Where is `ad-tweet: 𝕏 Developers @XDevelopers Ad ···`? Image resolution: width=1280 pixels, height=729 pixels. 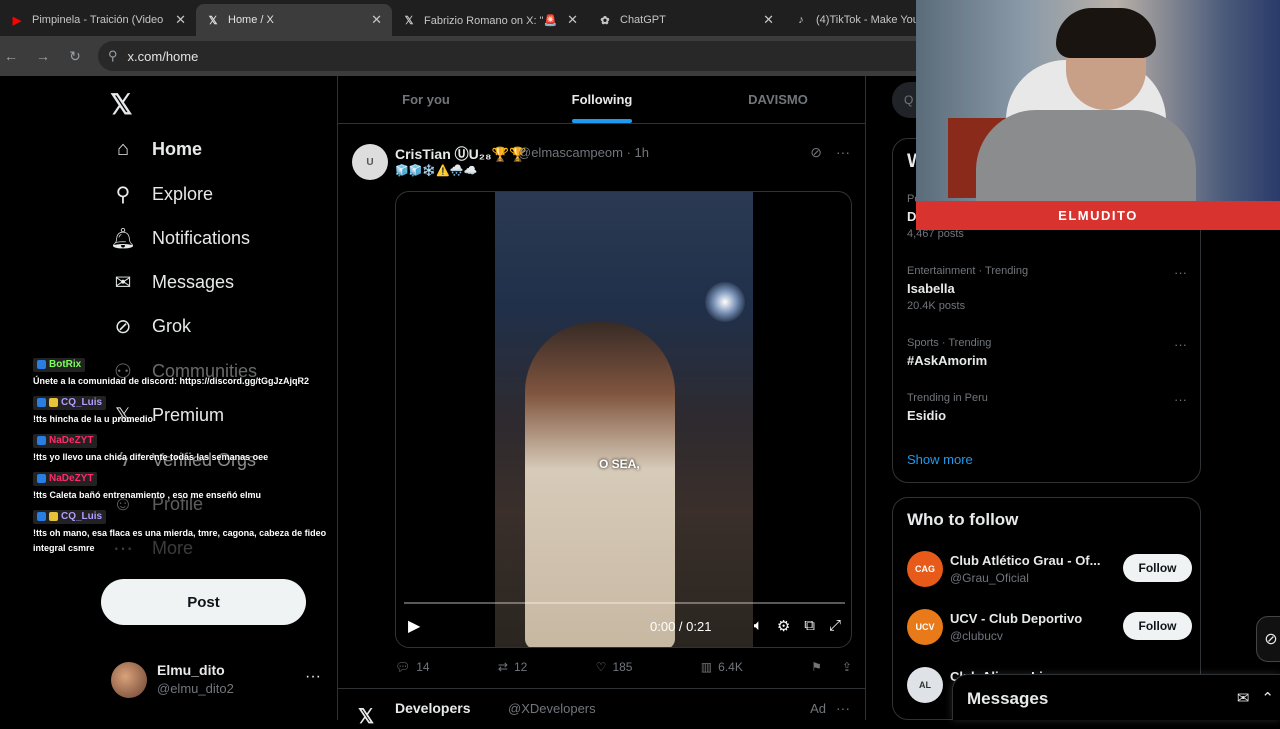
ad-tweet: 𝕏 Developers @XDevelopers Ad ··· is located at coordinates (602, 709).